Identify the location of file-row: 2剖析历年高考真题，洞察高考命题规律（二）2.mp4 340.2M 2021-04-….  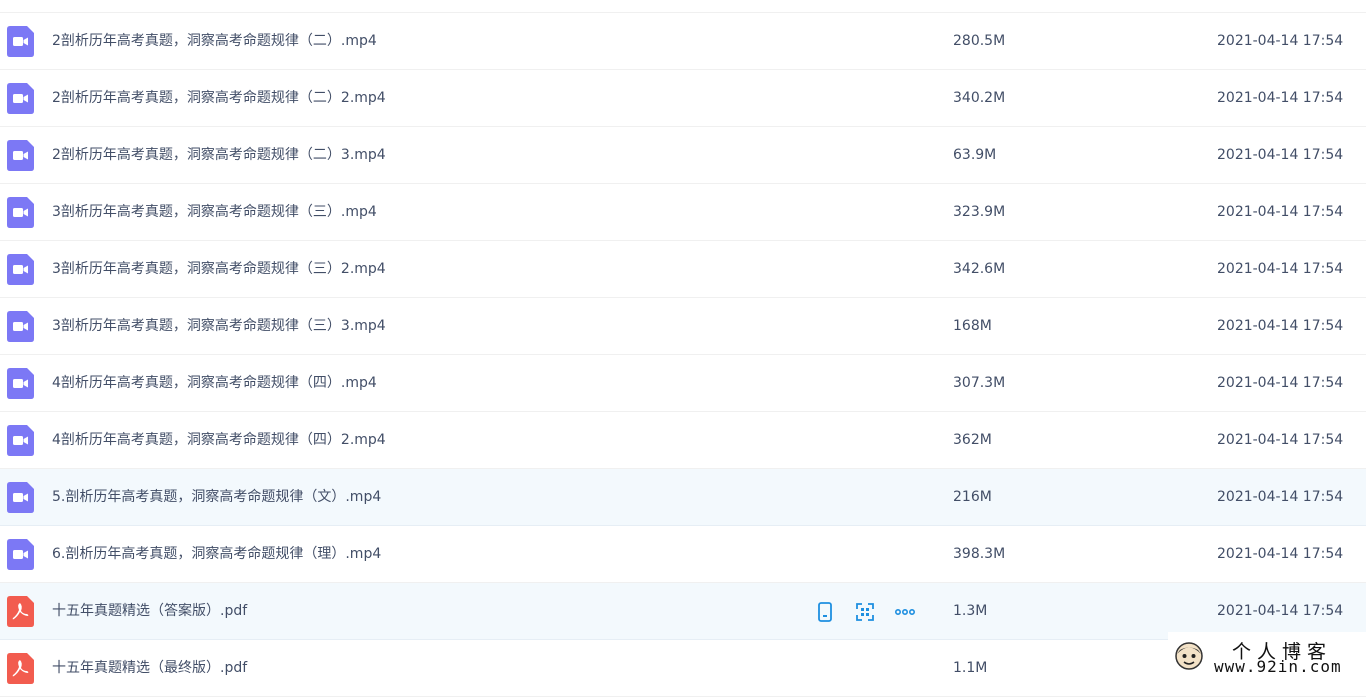
(683, 98).